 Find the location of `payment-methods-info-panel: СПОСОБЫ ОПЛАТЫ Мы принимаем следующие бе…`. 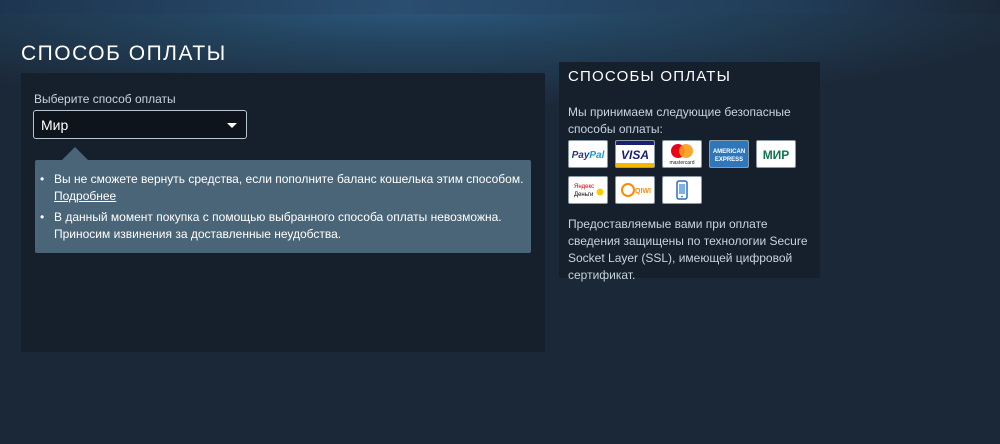

payment-methods-info-panel: СПОСОБЫ ОПЛАТЫ Мы принимаем следующие бе… is located at coordinates (689, 172).